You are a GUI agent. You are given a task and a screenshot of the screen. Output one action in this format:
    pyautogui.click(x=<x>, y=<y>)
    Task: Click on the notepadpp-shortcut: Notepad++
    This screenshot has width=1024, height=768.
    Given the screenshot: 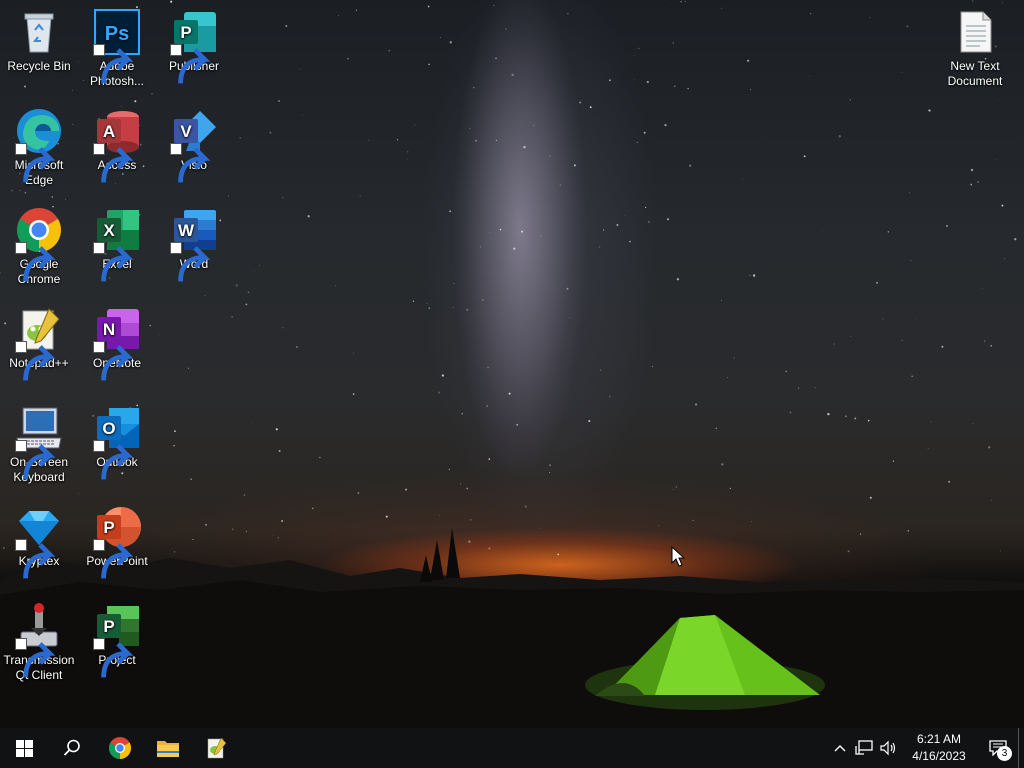 What is the action you would take?
    pyautogui.click(x=39, y=340)
    